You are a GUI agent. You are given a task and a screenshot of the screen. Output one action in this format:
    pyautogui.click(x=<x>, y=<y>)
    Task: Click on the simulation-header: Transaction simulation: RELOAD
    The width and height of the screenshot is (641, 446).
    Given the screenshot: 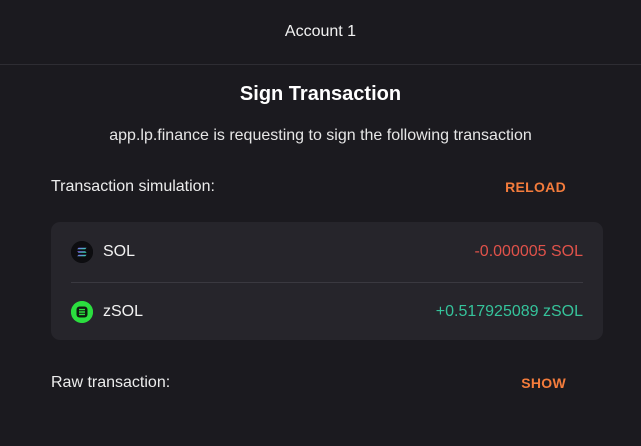 What is the action you would take?
    pyautogui.click(x=320, y=187)
    